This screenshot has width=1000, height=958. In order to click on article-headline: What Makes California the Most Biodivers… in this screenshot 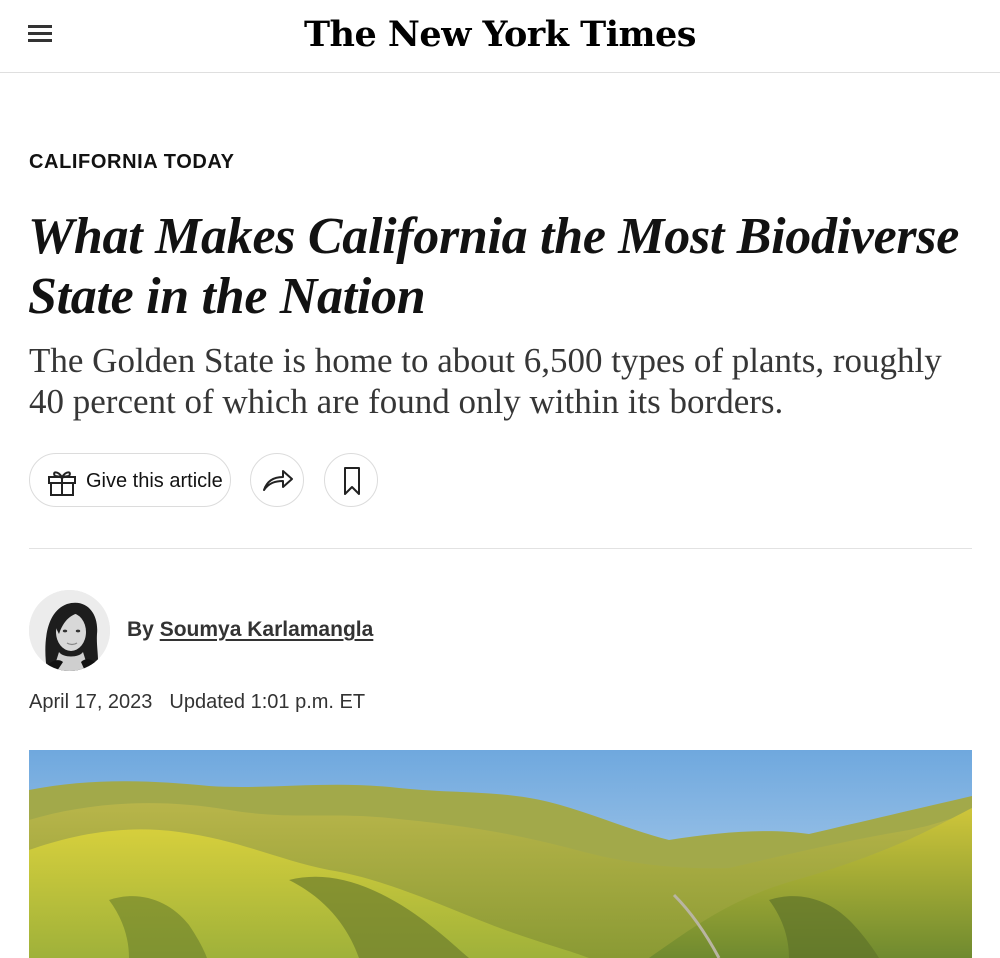, I will do `click(494, 266)`.